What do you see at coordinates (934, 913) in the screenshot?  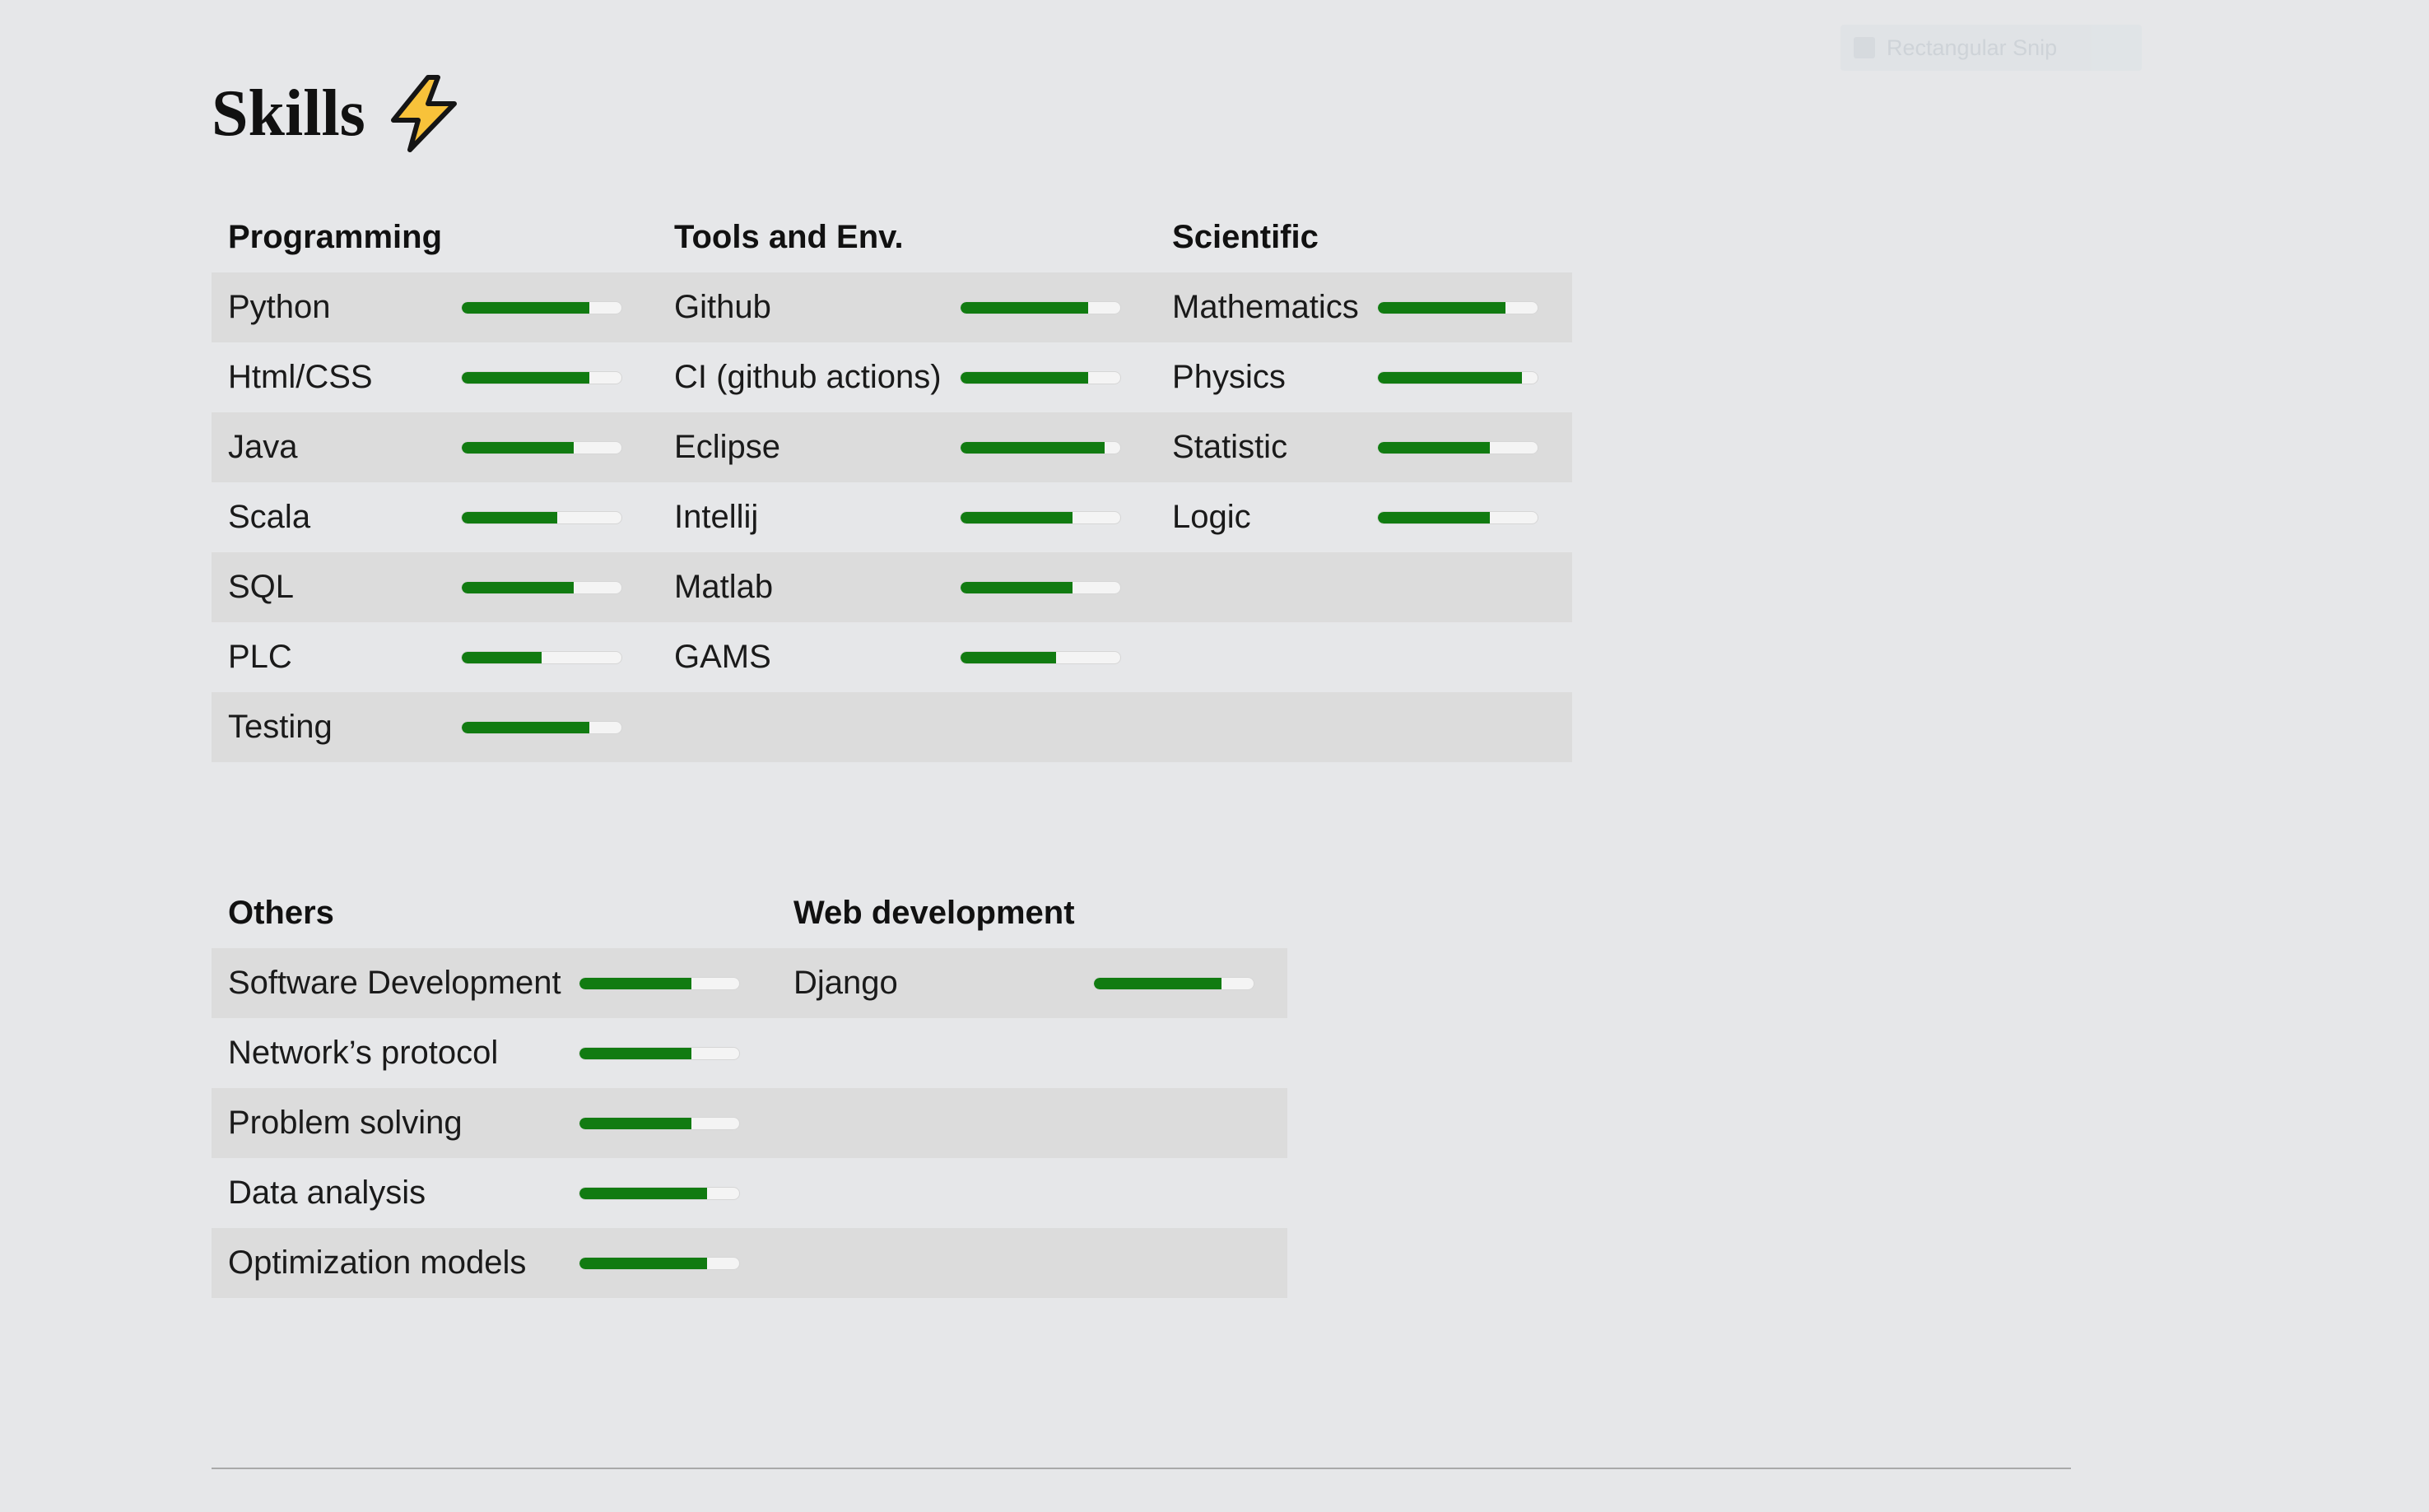 I see `group-title-web: Web development` at bounding box center [934, 913].